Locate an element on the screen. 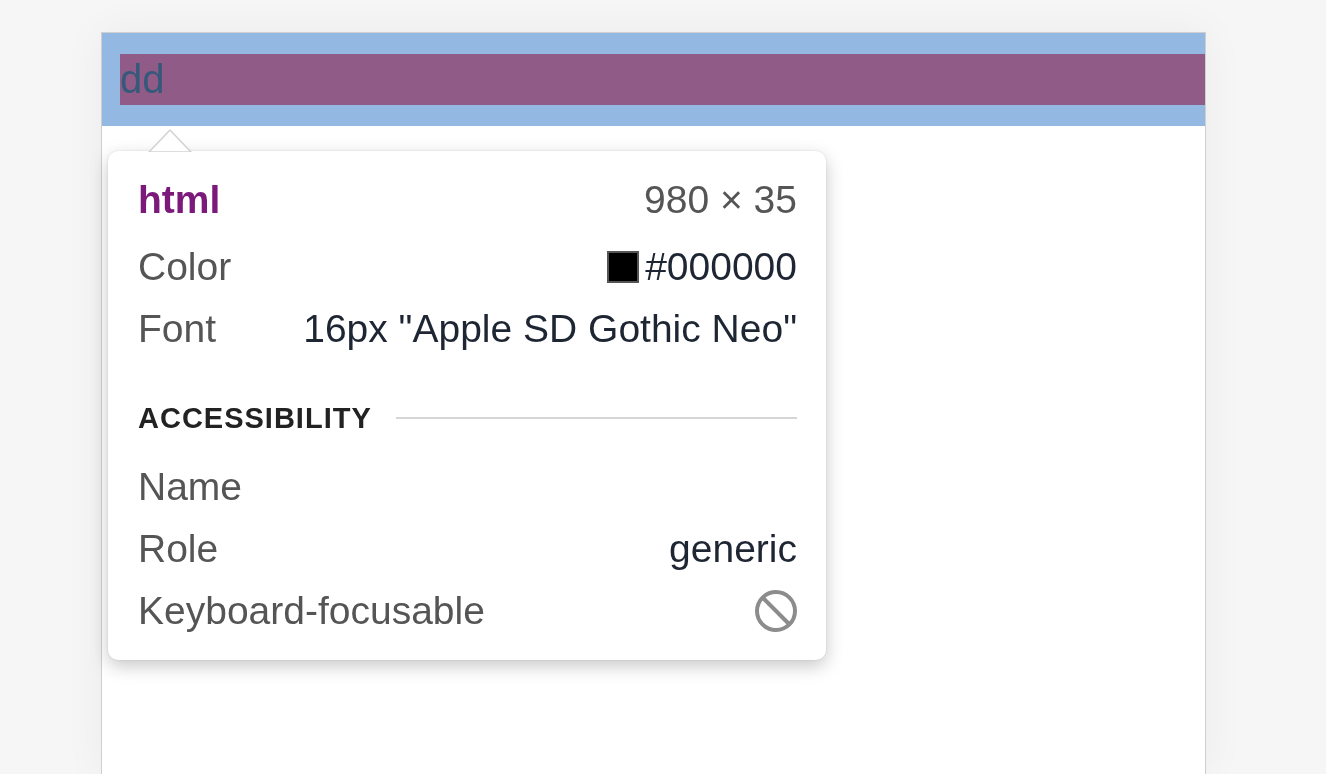 The height and width of the screenshot is (774, 1326). section-title: ACCESSIBILITY is located at coordinates (255, 418).